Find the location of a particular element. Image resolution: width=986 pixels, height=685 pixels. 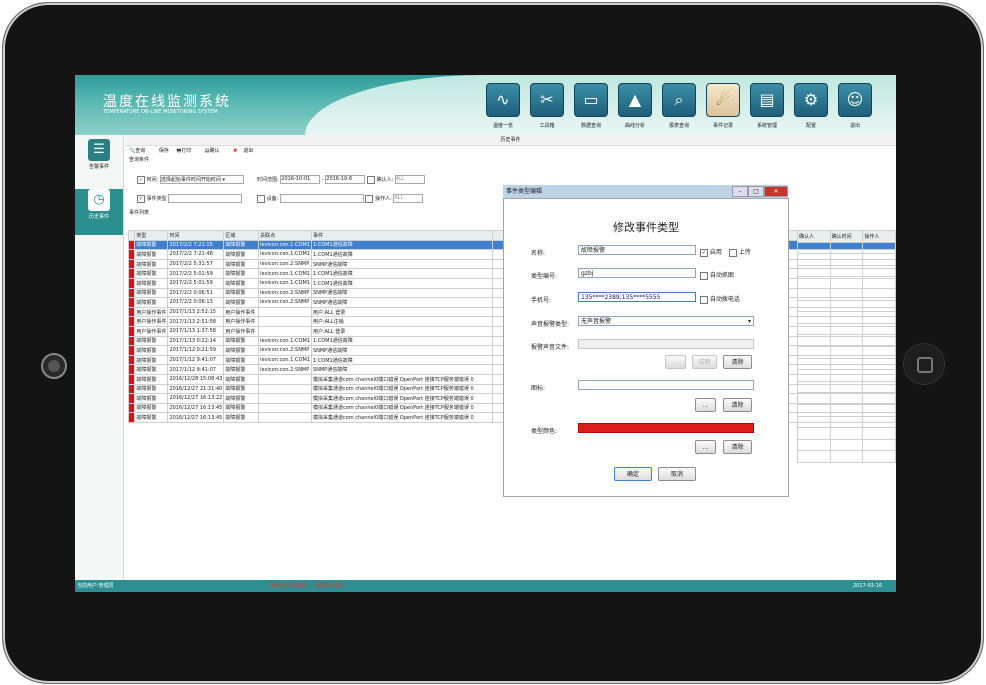

dialog-titlebar: 事件类型编辑 – □ ✕ is located at coordinates (645, 191).